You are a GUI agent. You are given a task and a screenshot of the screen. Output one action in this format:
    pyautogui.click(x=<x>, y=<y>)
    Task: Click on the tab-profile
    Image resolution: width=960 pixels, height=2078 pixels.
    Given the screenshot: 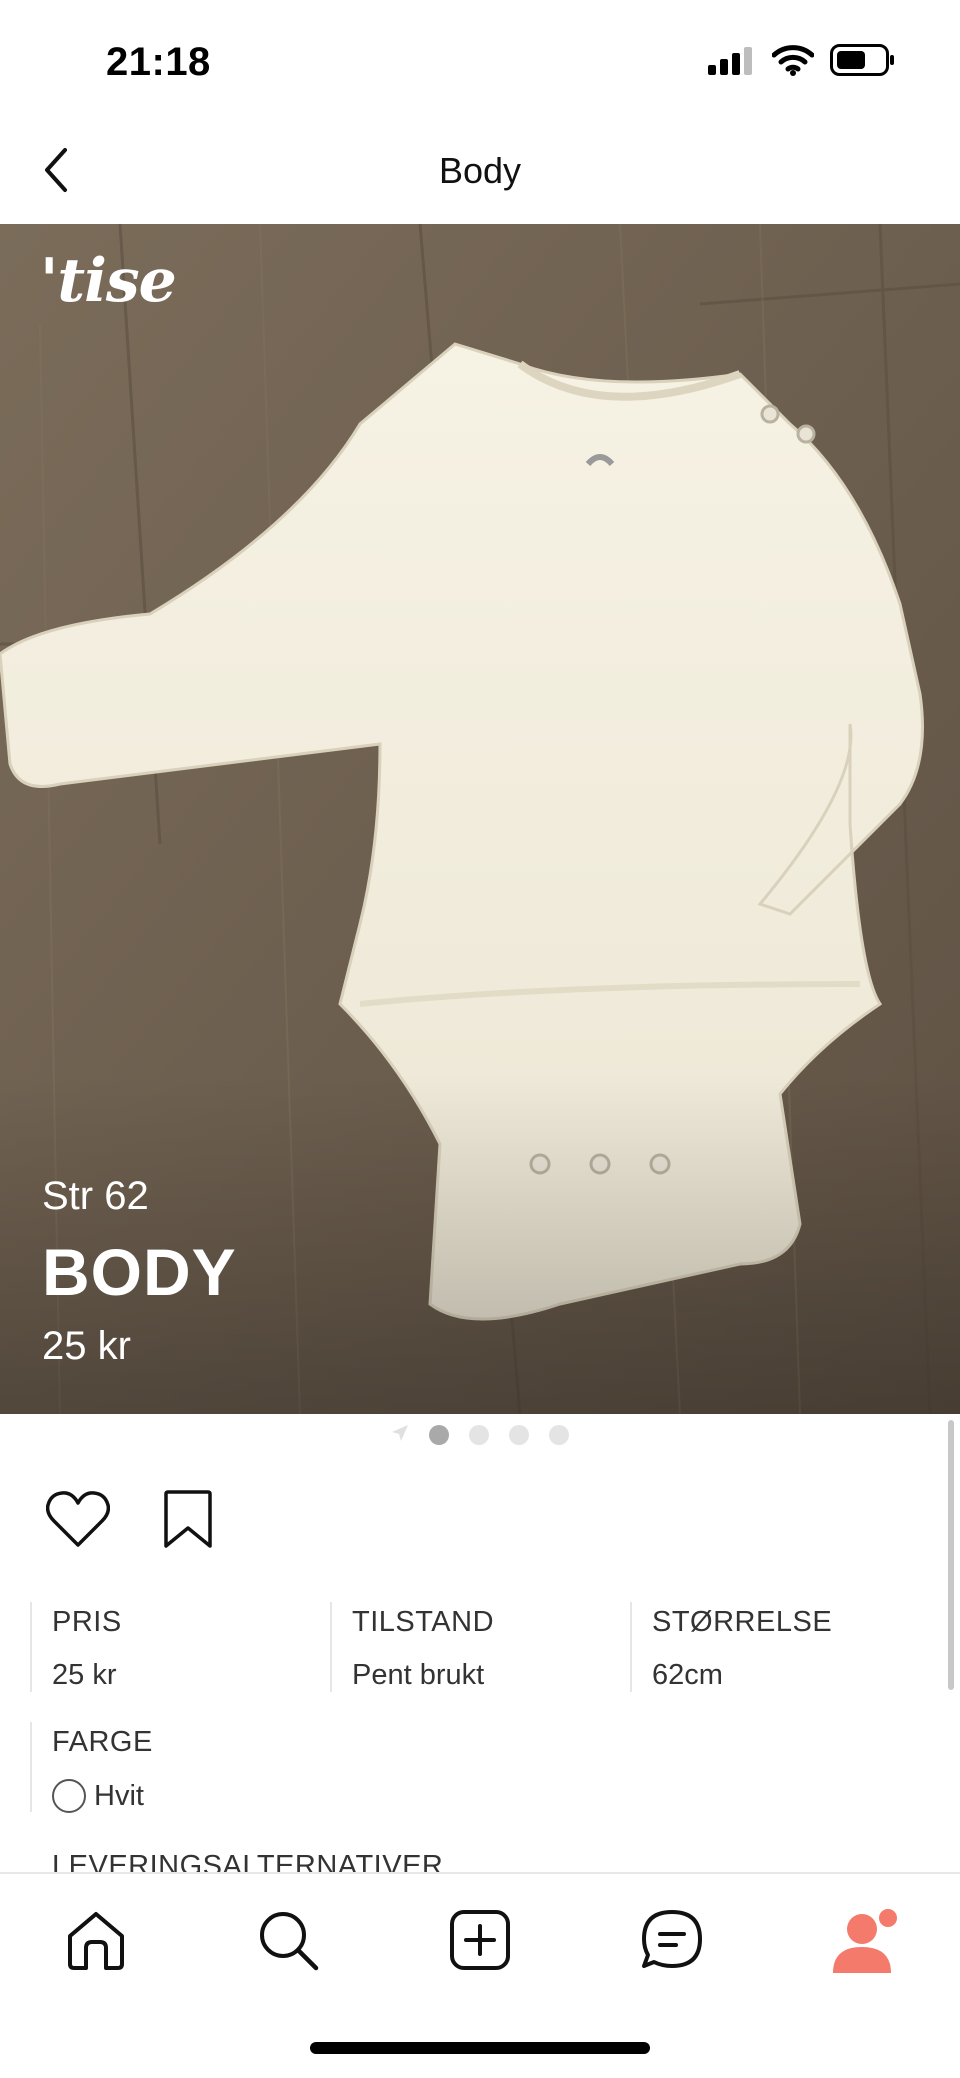 What is the action you would take?
    pyautogui.click(x=864, y=1942)
    